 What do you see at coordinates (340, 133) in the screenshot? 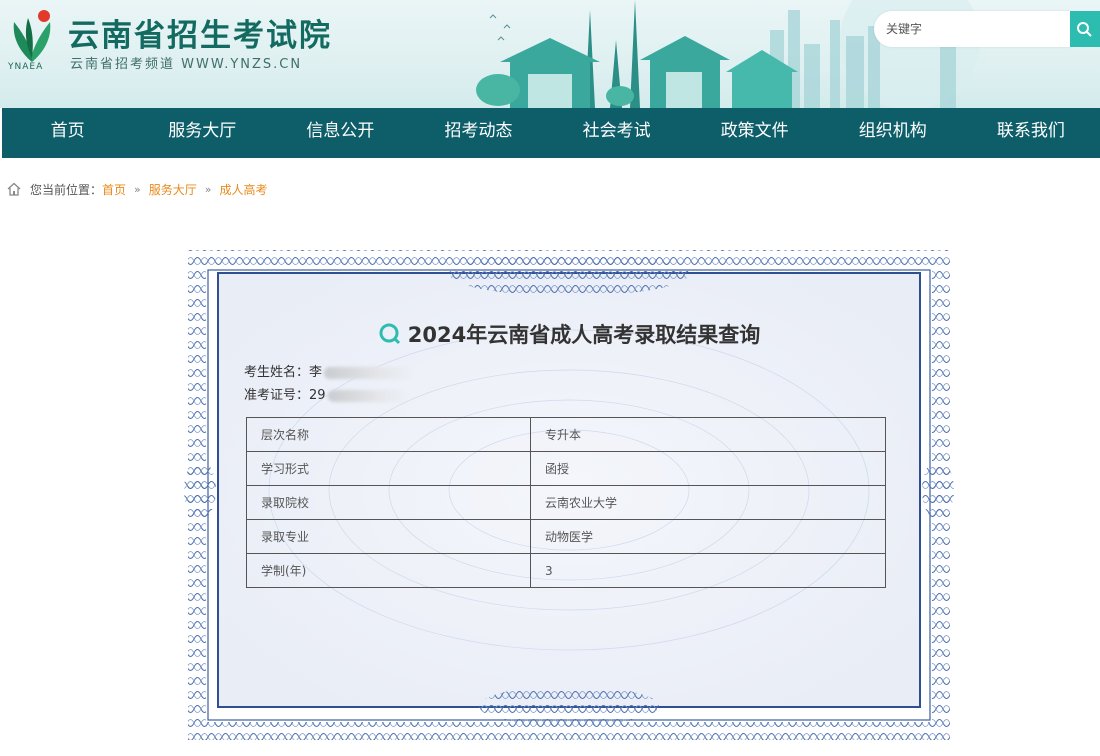
I see `nav-item-info-disclosure: 信息公开` at bounding box center [340, 133].